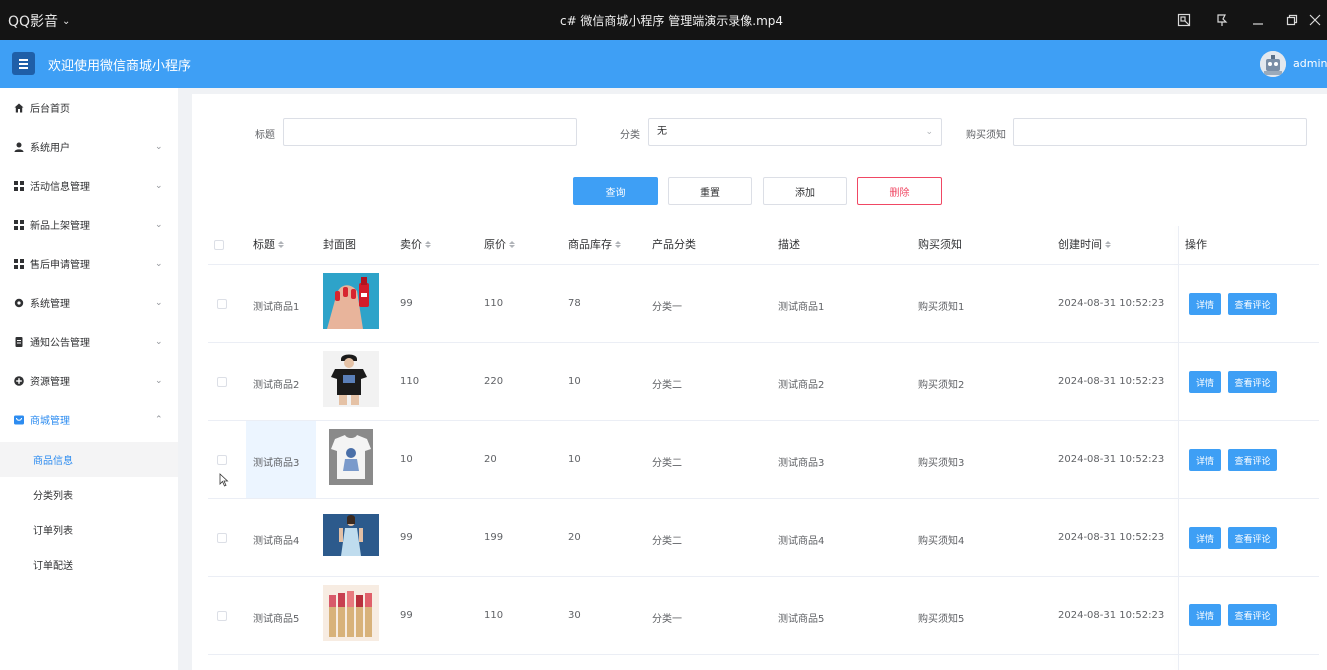  Describe the element at coordinates (430, 132) in the screenshot. I see `title-filter-input` at that location.